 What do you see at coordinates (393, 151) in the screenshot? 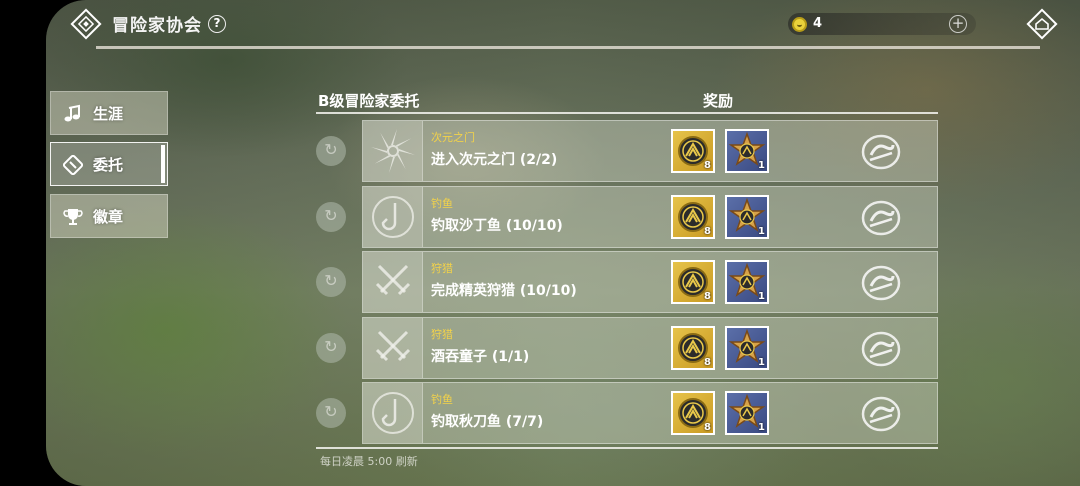
I see `shuriken-icon` at bounding box center [393, 151].